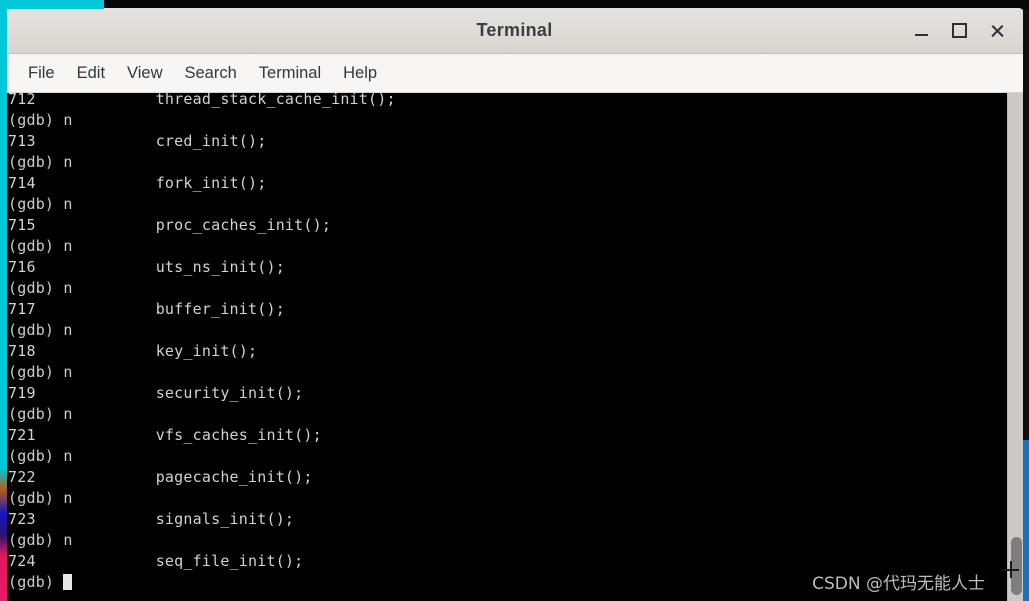 The image size is (1029, 601). Describe the element at coordinates (211, 141) in the screenshot. I see `source-line-code: cred_init();` at that location.